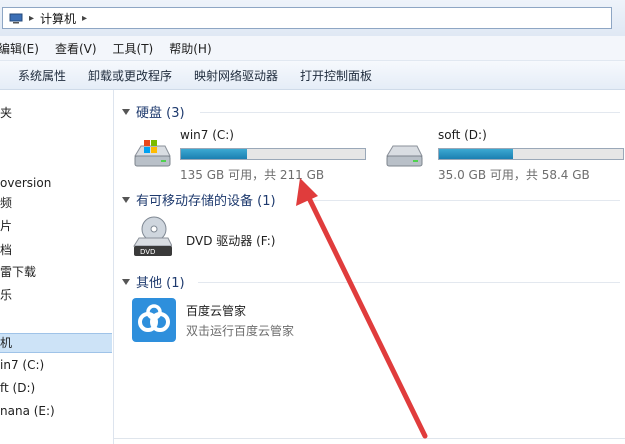  What do you see at coordinates (152, 236) in the screenshot?
I see `dvd-drive-icon: DVD` at bounding box center [152, 236].